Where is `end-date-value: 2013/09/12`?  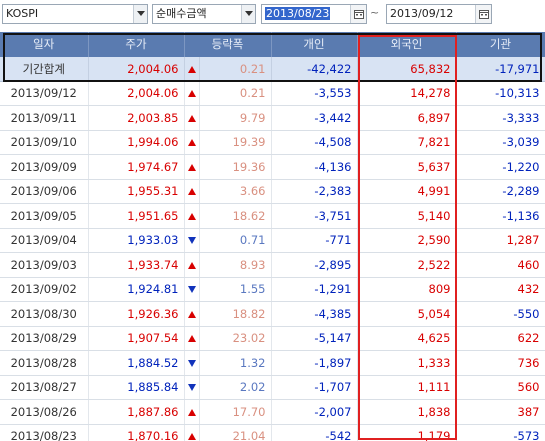
end-date-value: 2013/09/12 is located at coordinates (421, 13).